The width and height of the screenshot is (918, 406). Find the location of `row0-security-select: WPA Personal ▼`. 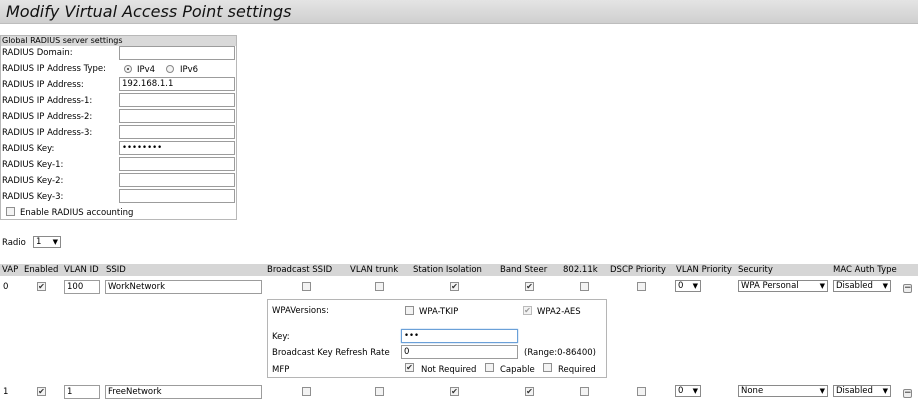

row0-security-select: WPA Personal ▼ is located at coordinates (783, 286).